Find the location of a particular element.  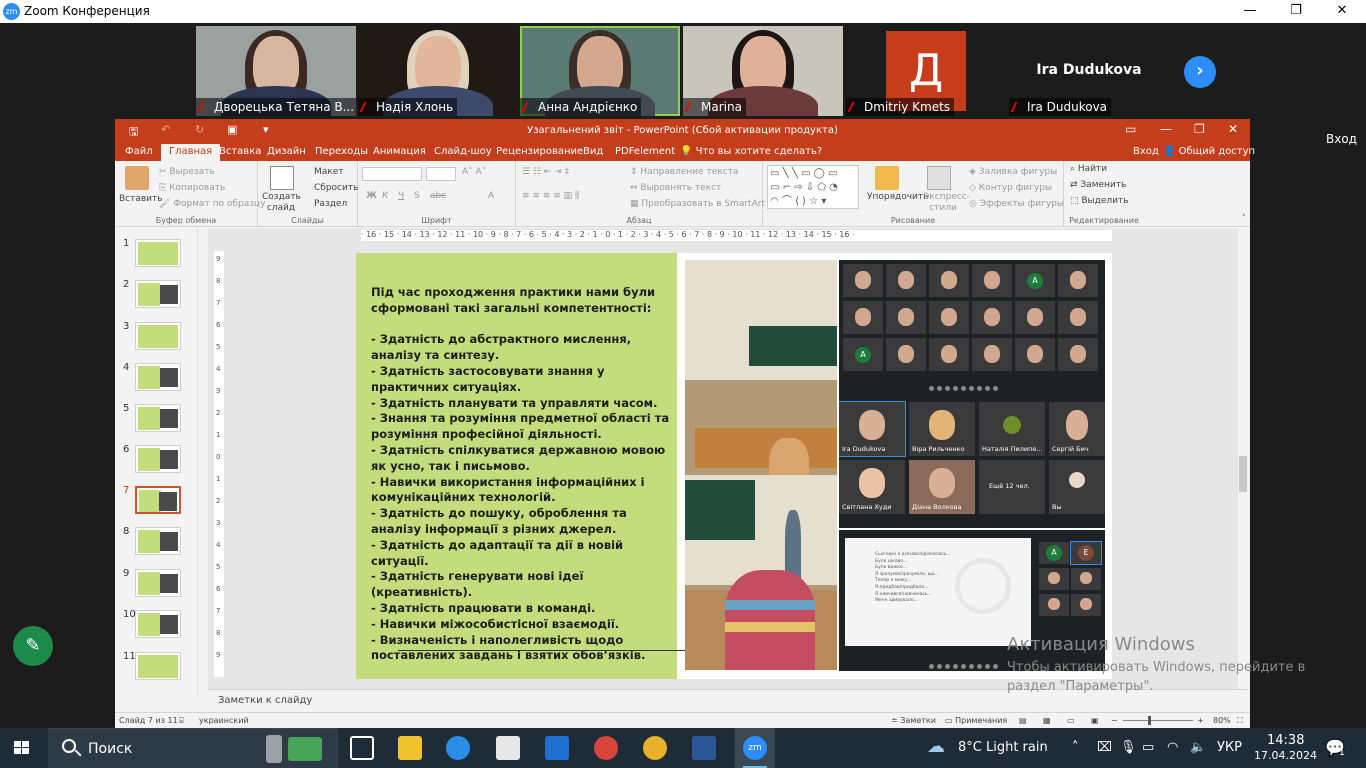

font-name-input is located at coordinates (392, 174).